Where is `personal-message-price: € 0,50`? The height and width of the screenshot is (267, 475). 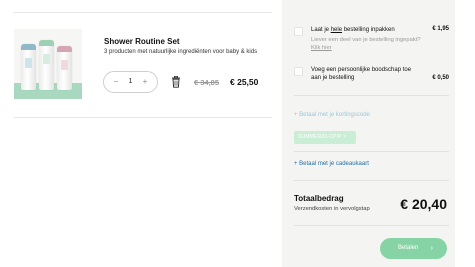
personal-message-price: € 0,50 is located at coordinates (440, 78).